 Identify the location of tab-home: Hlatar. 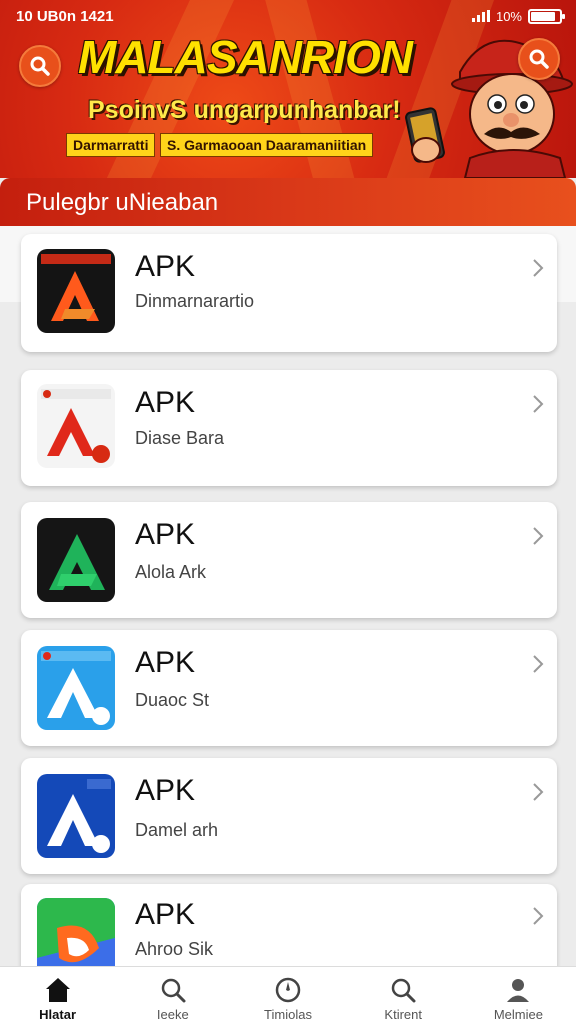
(57, 995).